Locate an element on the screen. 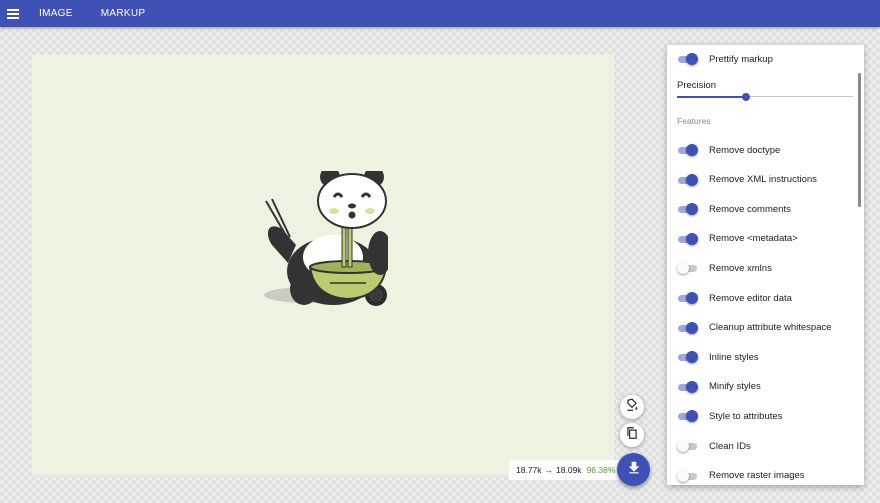  setting-row: Minify styles is located at coordinates (719, 387).